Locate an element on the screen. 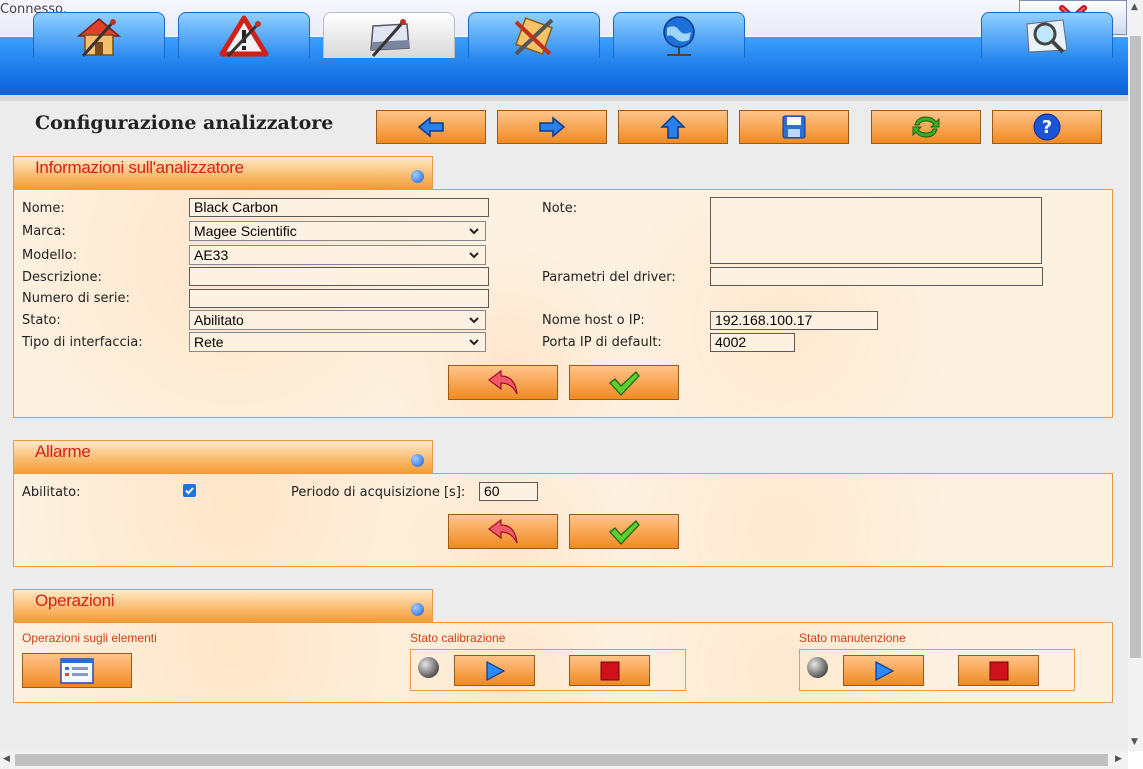 This screenshot has width=1143, height=769. arrow-left-icon is located at coordinates (430, 127).